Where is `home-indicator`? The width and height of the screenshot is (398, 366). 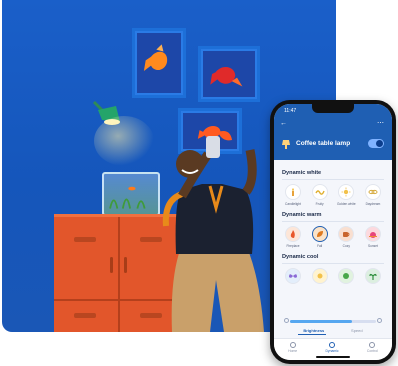 home-indicator is located at coordinates (333, 357).